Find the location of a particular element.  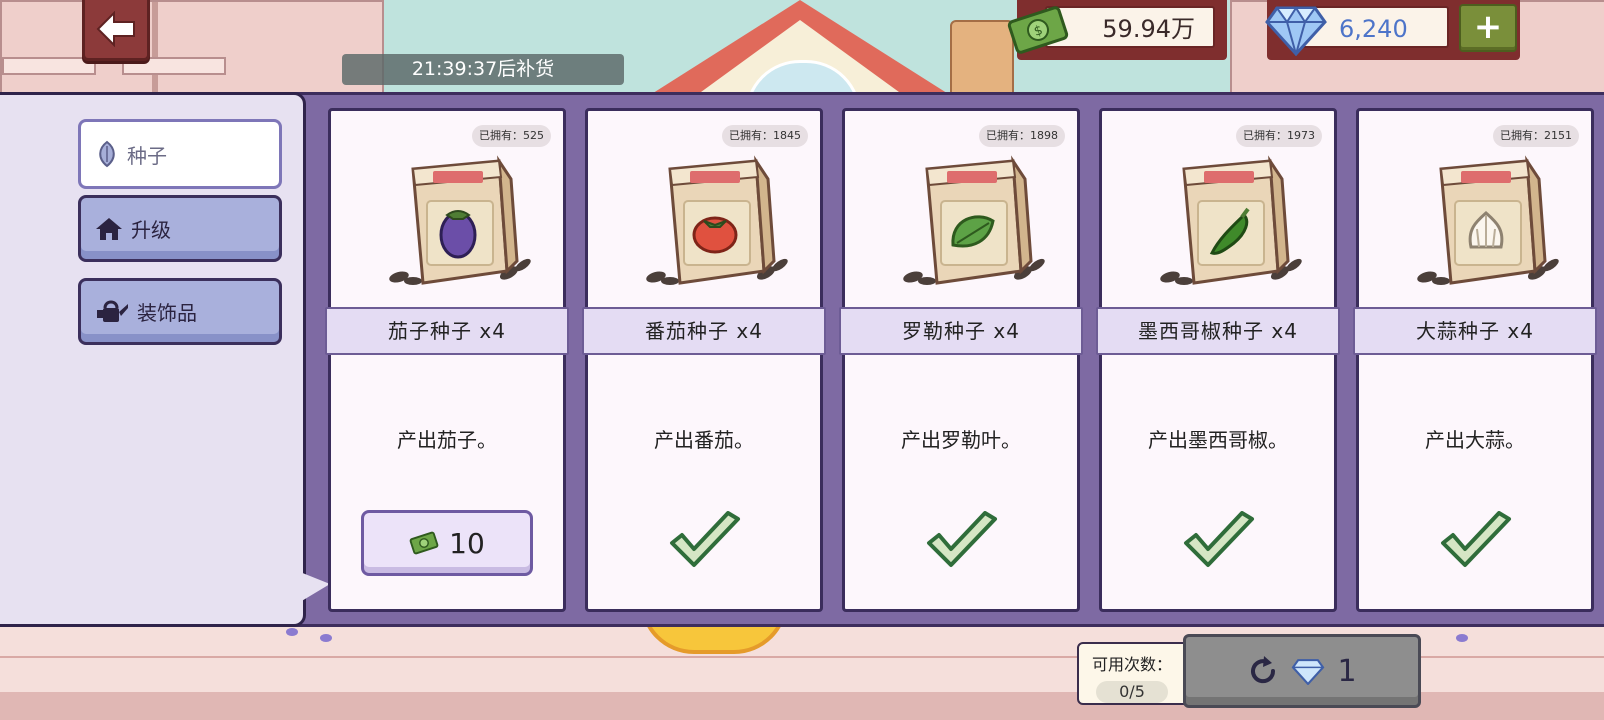

refresh-uses-label: 可用次数： is located at coordinates (1131, 664).